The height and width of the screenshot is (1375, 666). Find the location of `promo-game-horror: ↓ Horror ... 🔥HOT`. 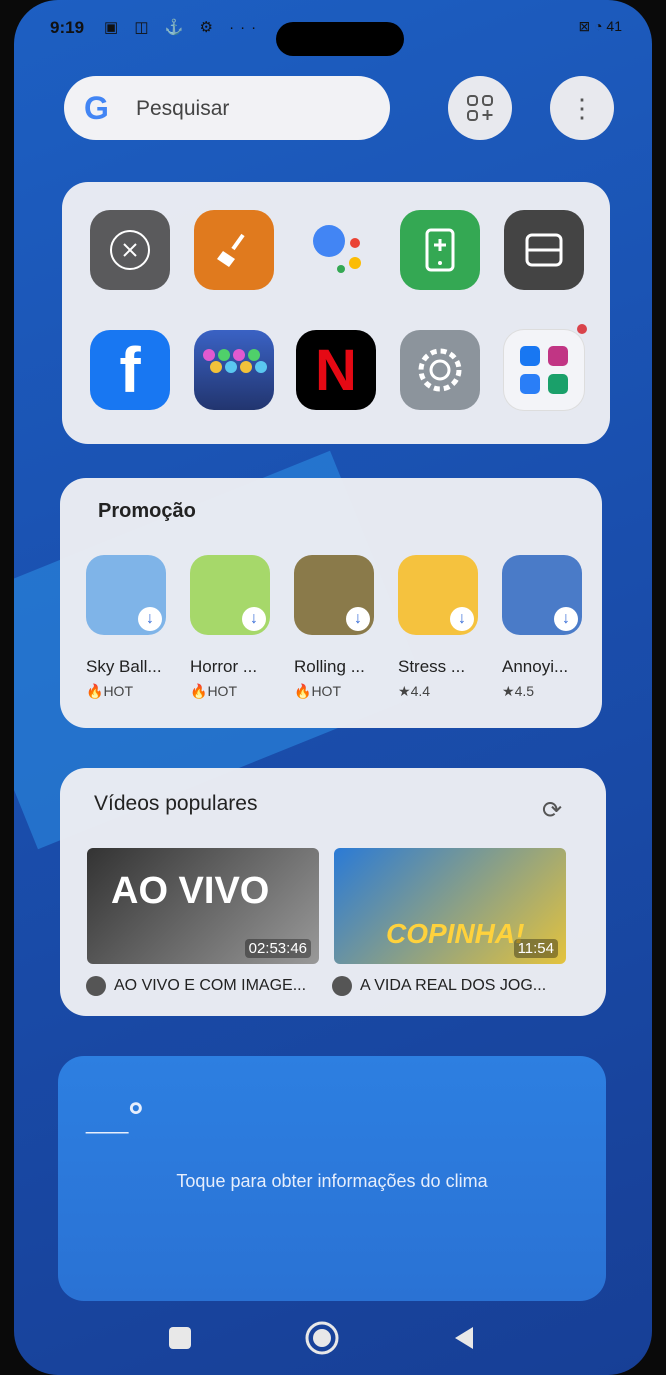

promo-game-horror: ↓ Horror ... 🔥HOT is located at coordinates (231, 630).